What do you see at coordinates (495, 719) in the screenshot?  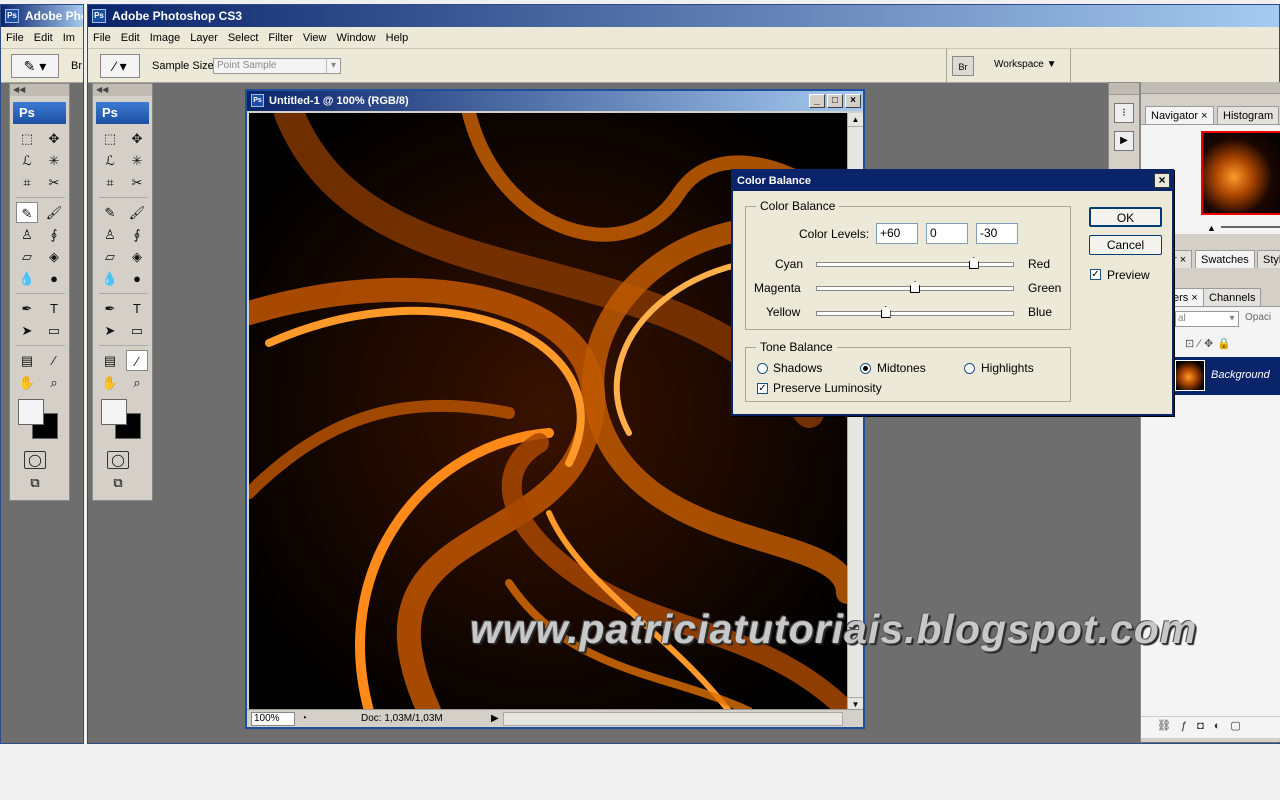 I see `status-arrow-icon: ▶` at bounding box center [495, 719].